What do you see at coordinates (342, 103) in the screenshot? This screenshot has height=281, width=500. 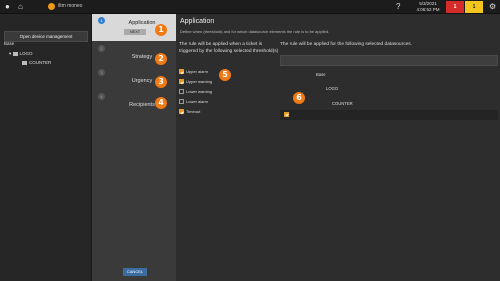 I see `datasource-item-counter: COUNTER` at bounding box center [342, 103].